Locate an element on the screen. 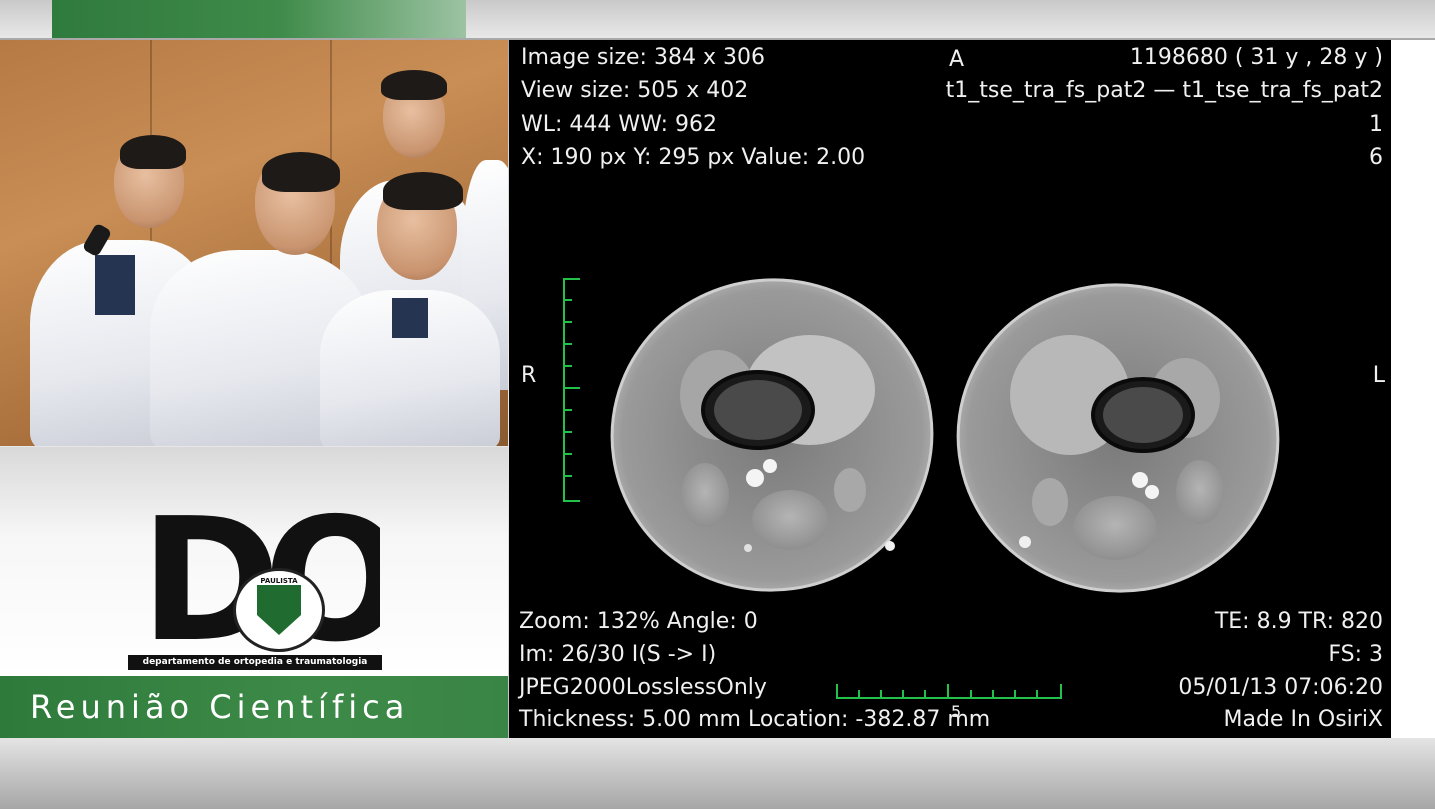 This screenshot has width=1435, height=809. image-index-label: Im: 26/30 I(S -> I) is located at coordinates (618, 654).